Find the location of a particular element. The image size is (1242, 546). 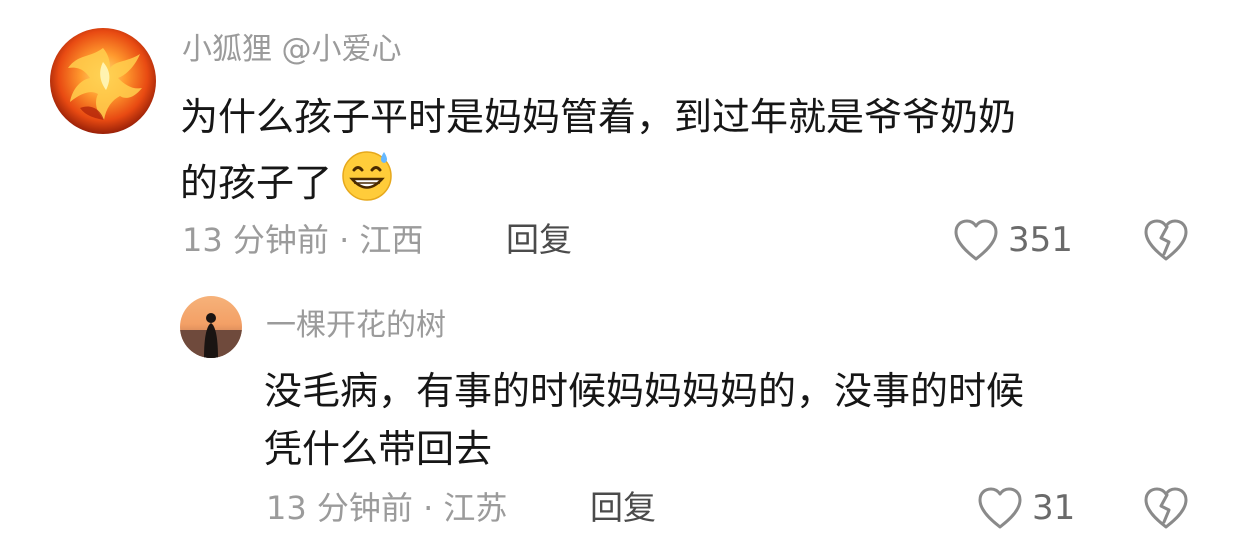

comment-text-line: 的孩子了 is located at coordinates (690, 183).